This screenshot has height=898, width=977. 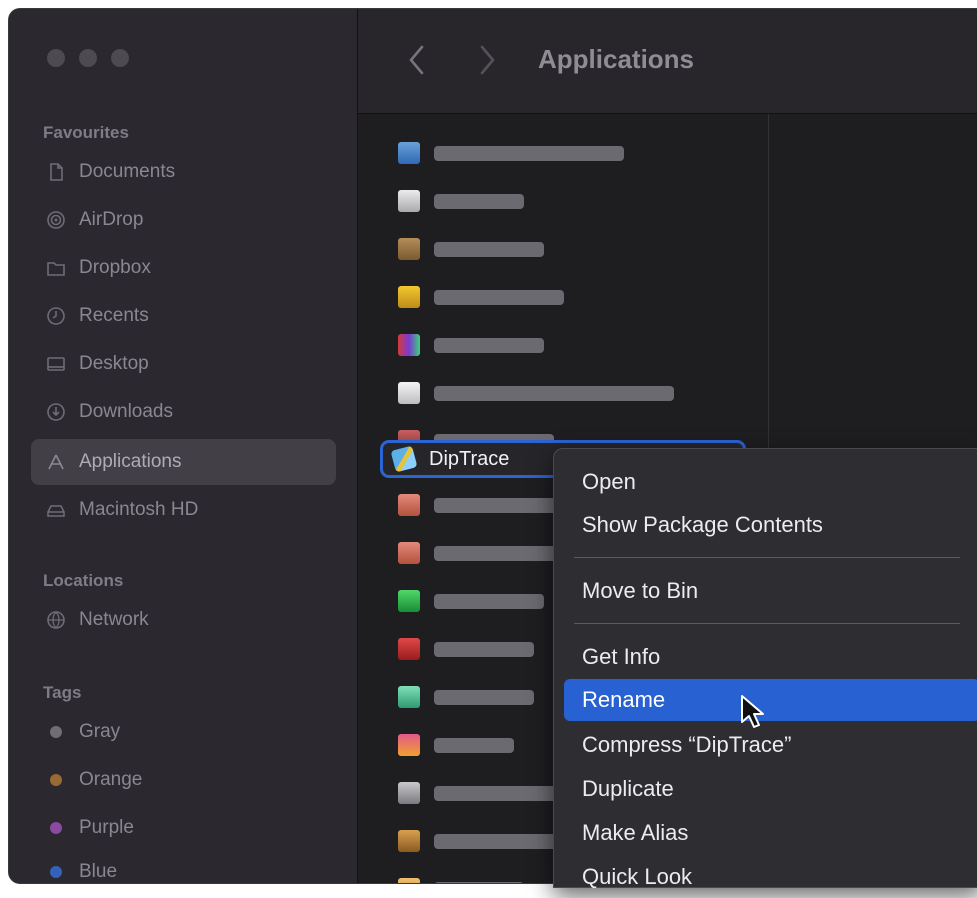 I want to click on menu-item-show-package-contents: Show Package Contents, so click(x=770, y=525).